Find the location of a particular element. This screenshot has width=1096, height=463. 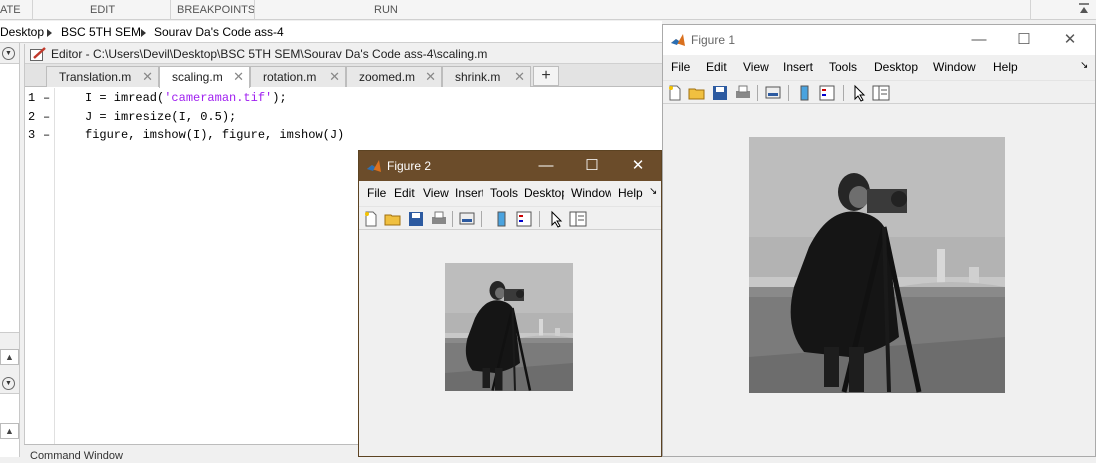

add-tab-button: + is located at coordinates (546, 76).